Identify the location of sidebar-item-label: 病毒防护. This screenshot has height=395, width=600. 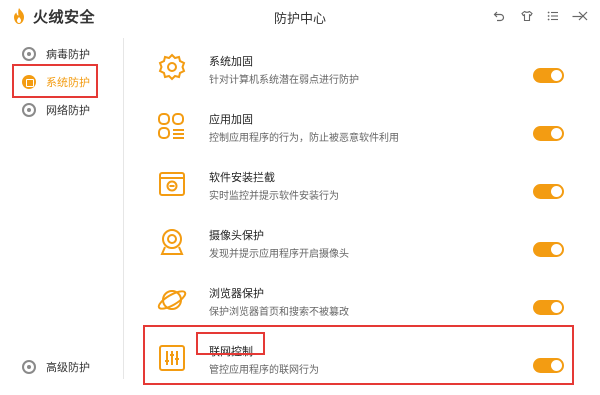
(68, 54).